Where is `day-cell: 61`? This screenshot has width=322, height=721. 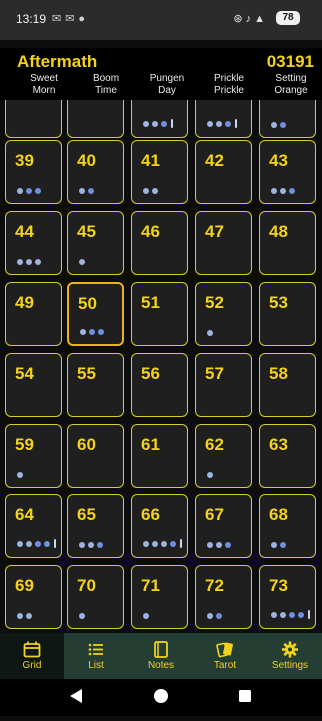
day-cell: 61 is located at coordinates (159, 456).